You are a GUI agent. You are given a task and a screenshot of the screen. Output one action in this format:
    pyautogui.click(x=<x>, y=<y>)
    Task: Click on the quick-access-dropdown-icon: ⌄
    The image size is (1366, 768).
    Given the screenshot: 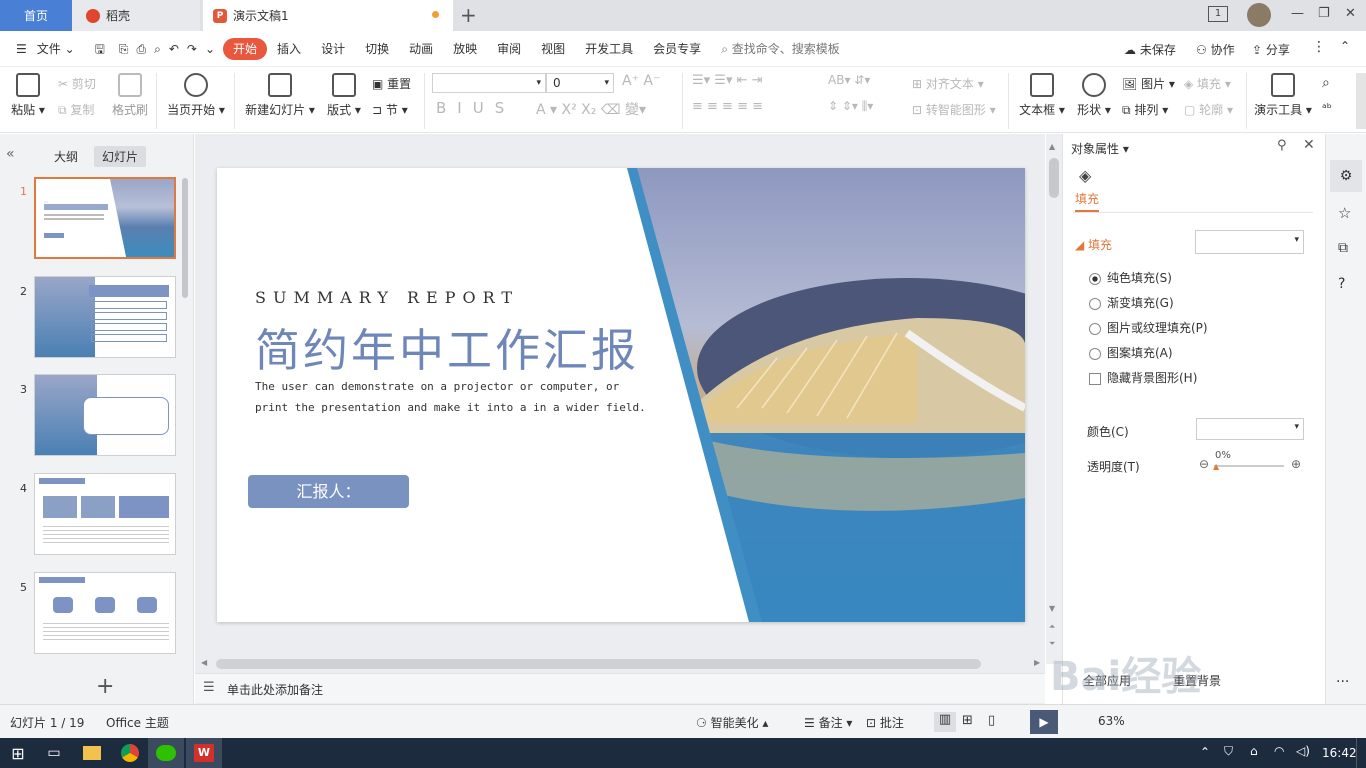 What is the action you would take?
    pyautogui.click(x=212, y=49)
    